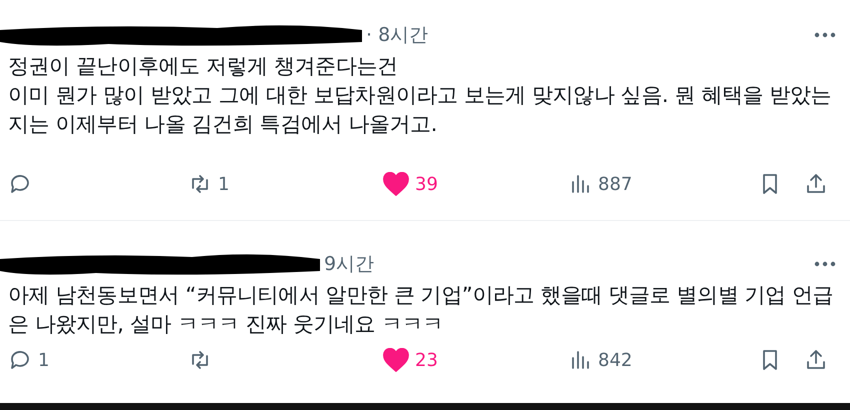 The width and height of the screenshot is (850, 410). Describe the element at coordinates (203, 66) in the screenshot. I see `post-text: 정권이 끝난이후에도 저렇게 챙겨준다는건` at that location.